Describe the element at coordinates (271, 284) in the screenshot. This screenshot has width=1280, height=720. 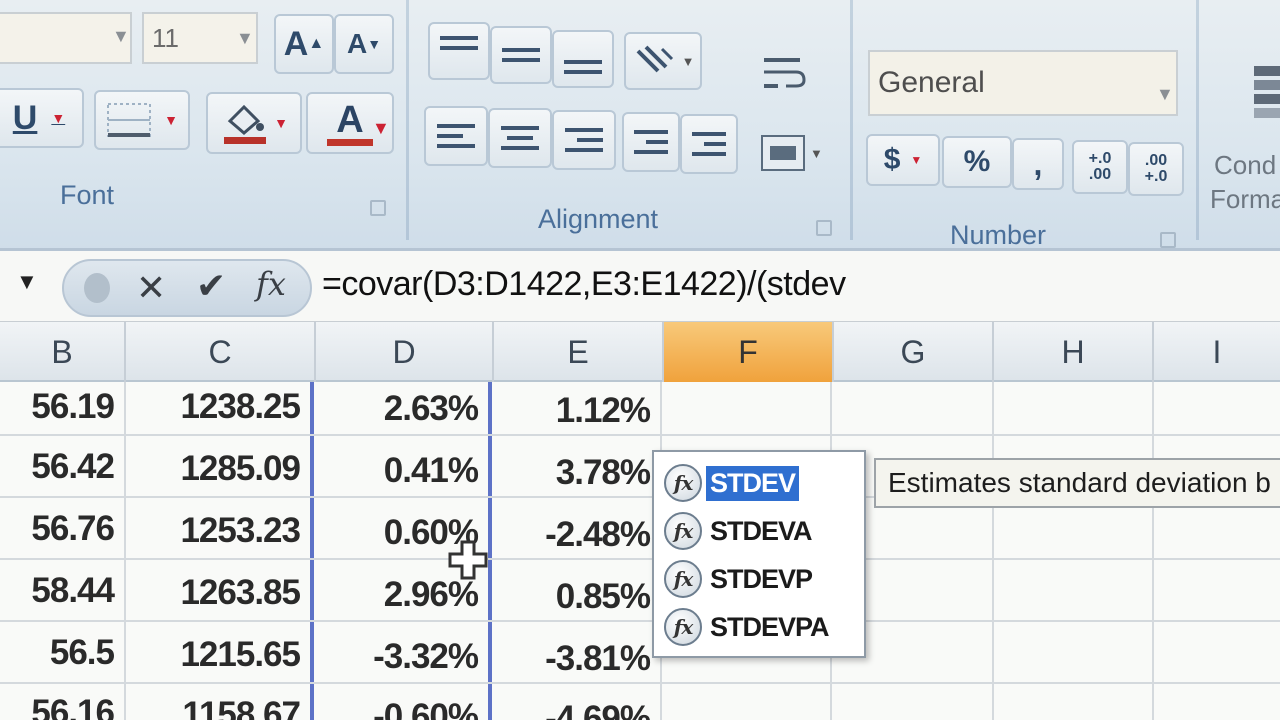
I see `insert-function-fx-icon: fx` at that location.